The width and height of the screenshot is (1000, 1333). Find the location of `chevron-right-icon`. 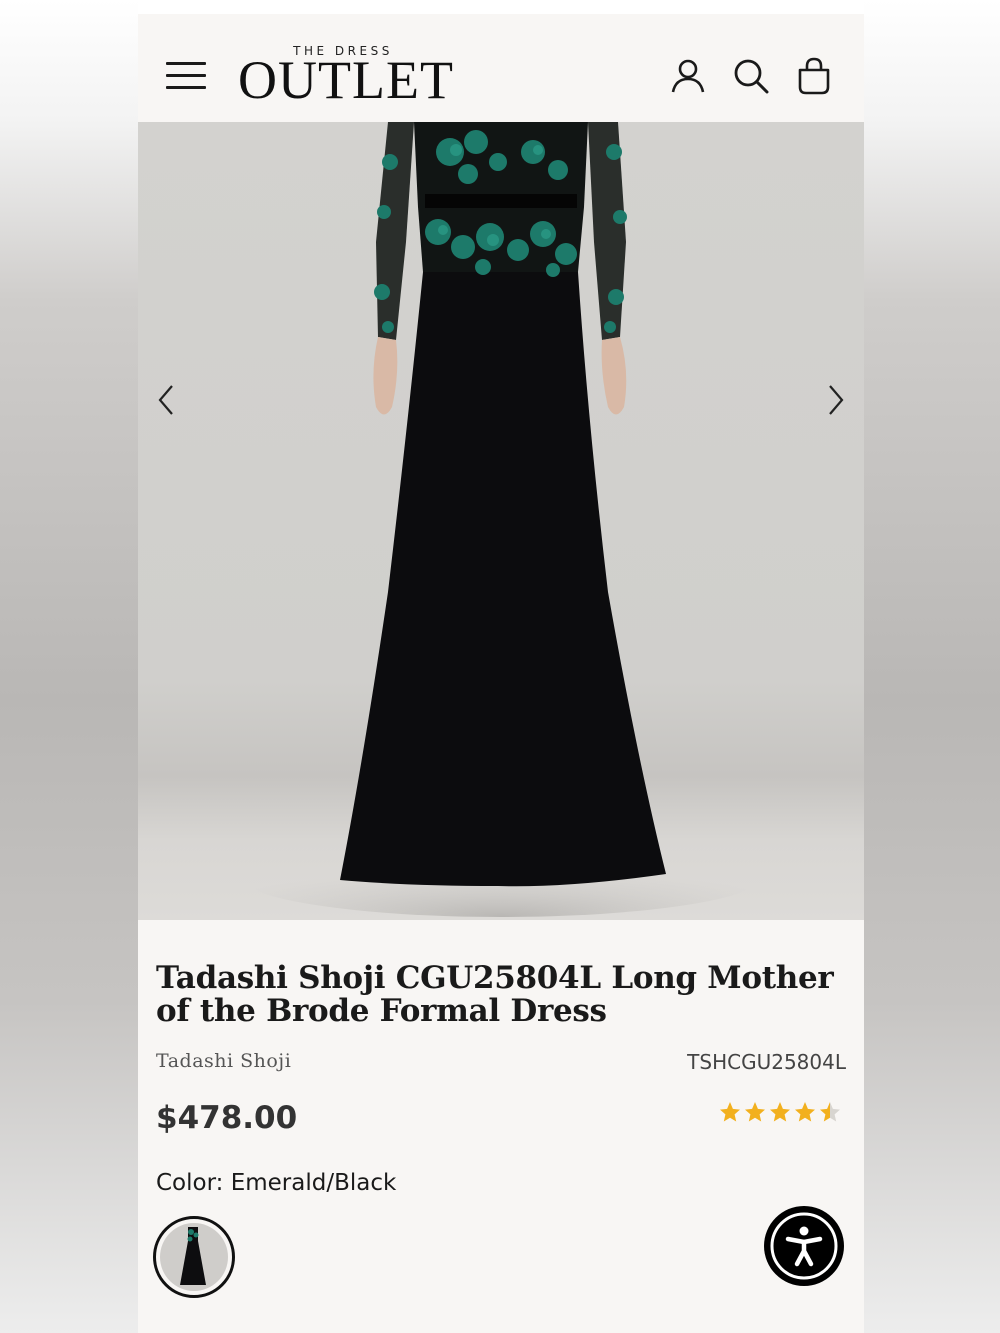

chevron-right-icon is located at coordinates (835, 400).